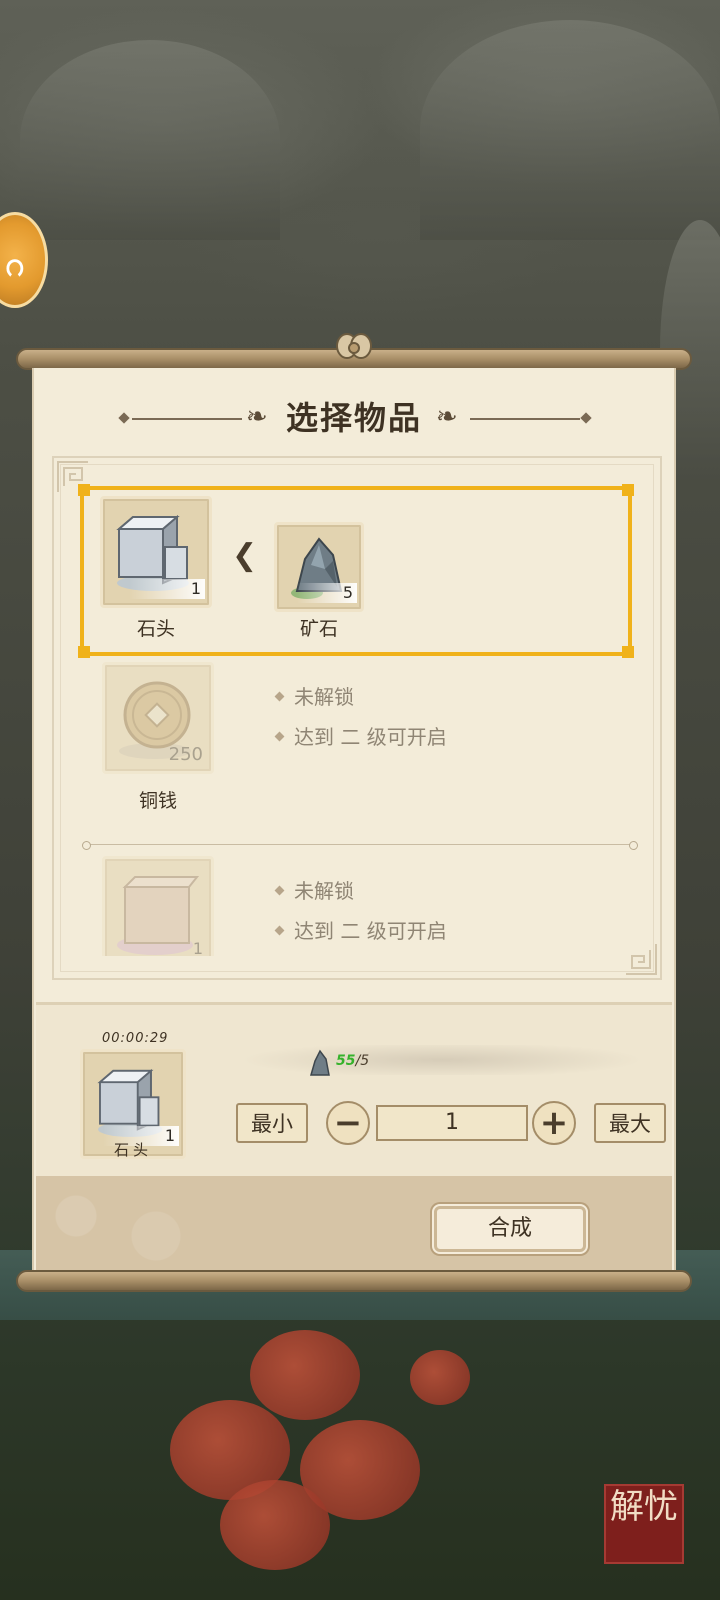  Describe the element at coordinates (132, 1150) in the screenshot. I see `craft-item-name: 石头` at that location.